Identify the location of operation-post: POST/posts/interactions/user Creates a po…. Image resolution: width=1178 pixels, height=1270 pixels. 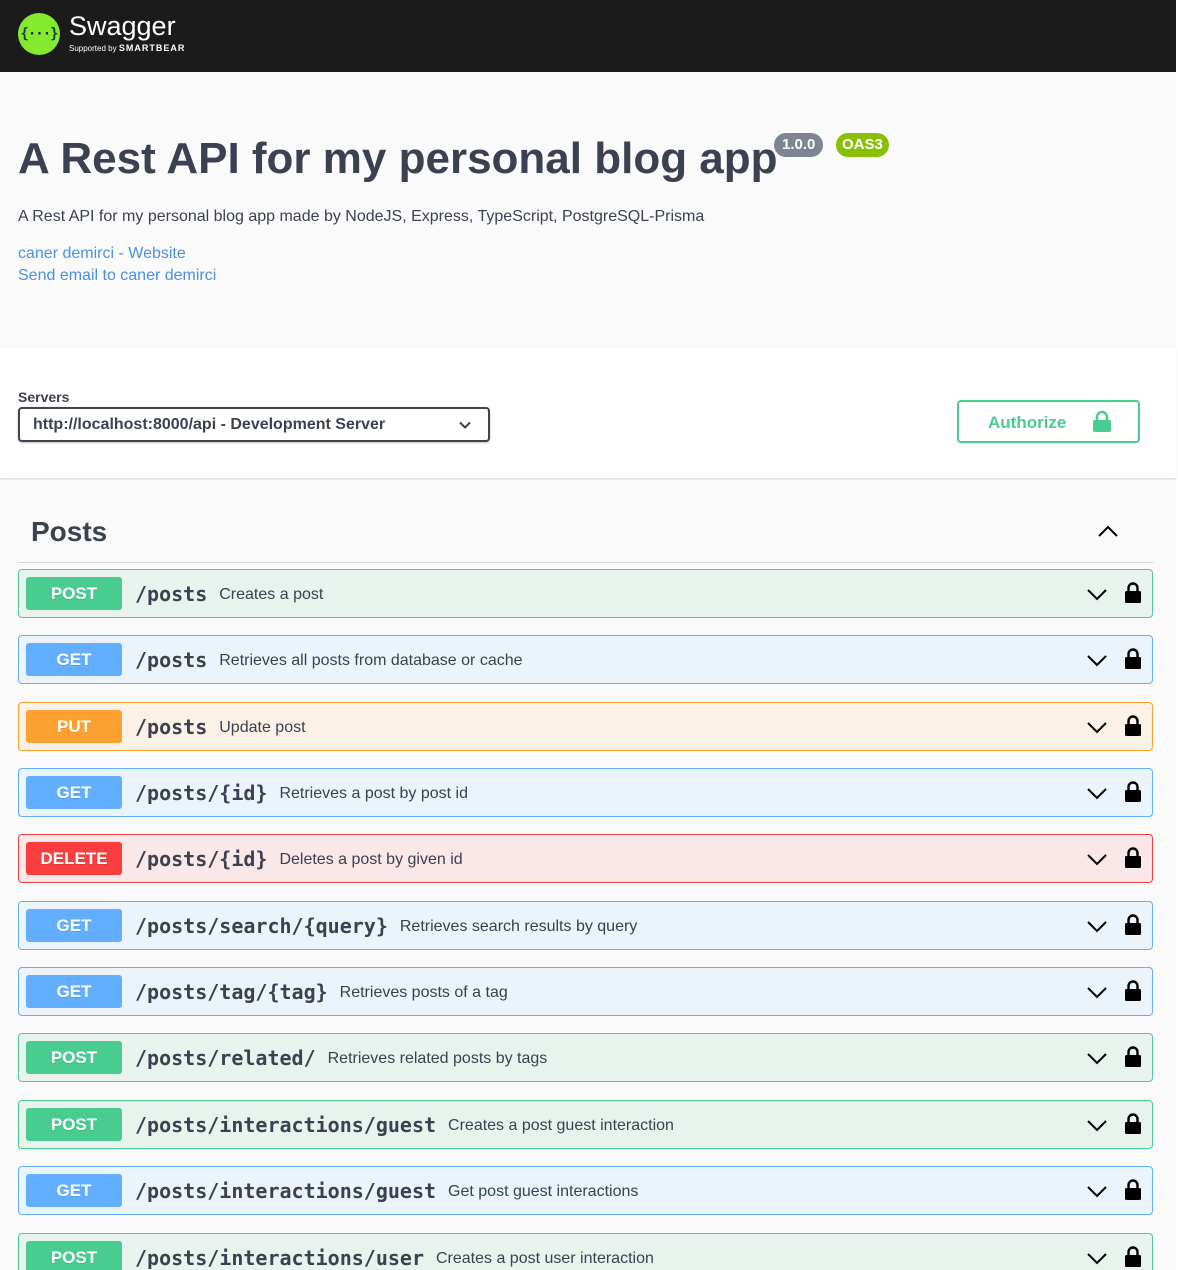
(585, 1251).